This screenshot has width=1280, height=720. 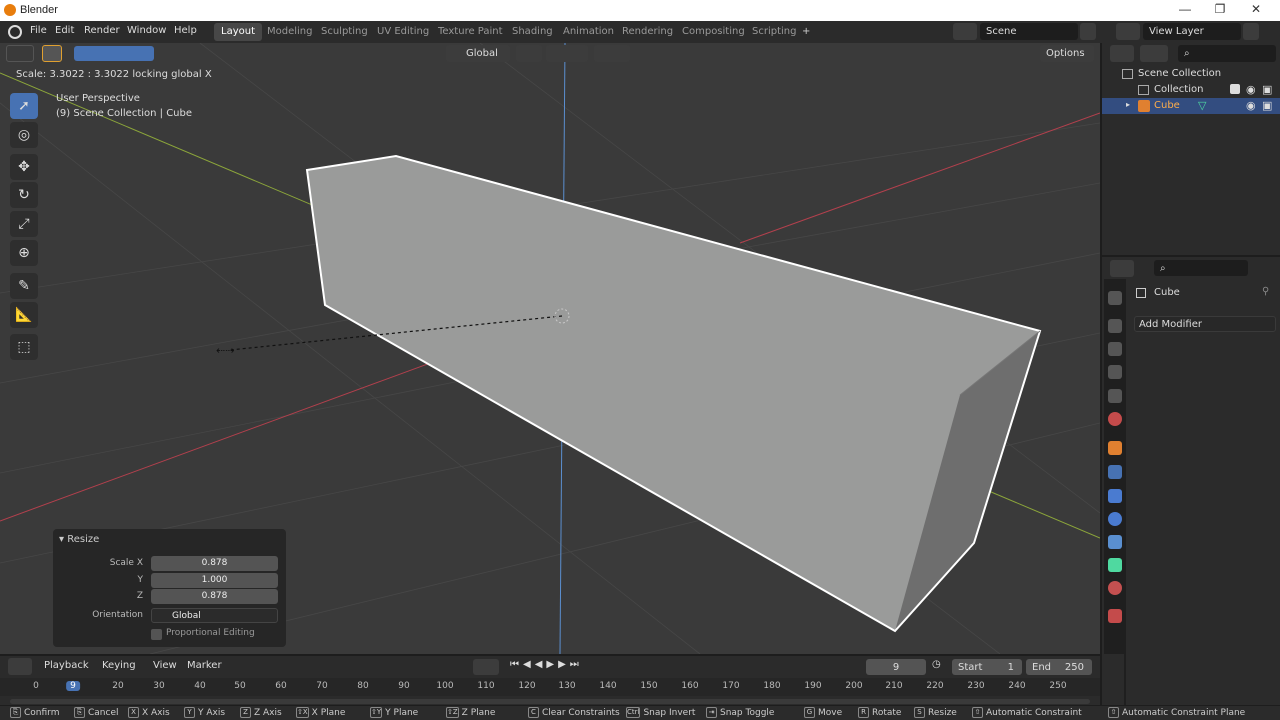 What do you see at coordinates (588, 32) in the screenshot?
I see `tab-animation: Animation` at bounding box center [588, 32].